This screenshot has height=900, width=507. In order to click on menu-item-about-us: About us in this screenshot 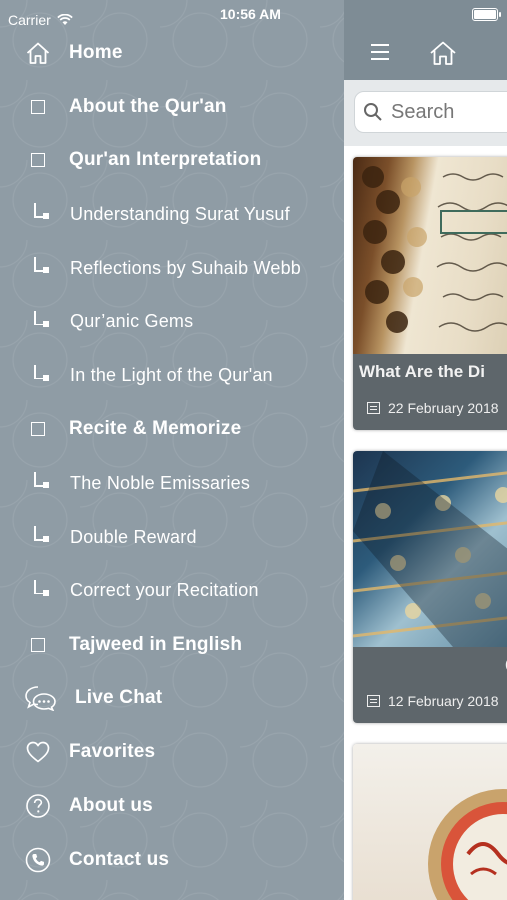, I will do `click(172, 806)`.